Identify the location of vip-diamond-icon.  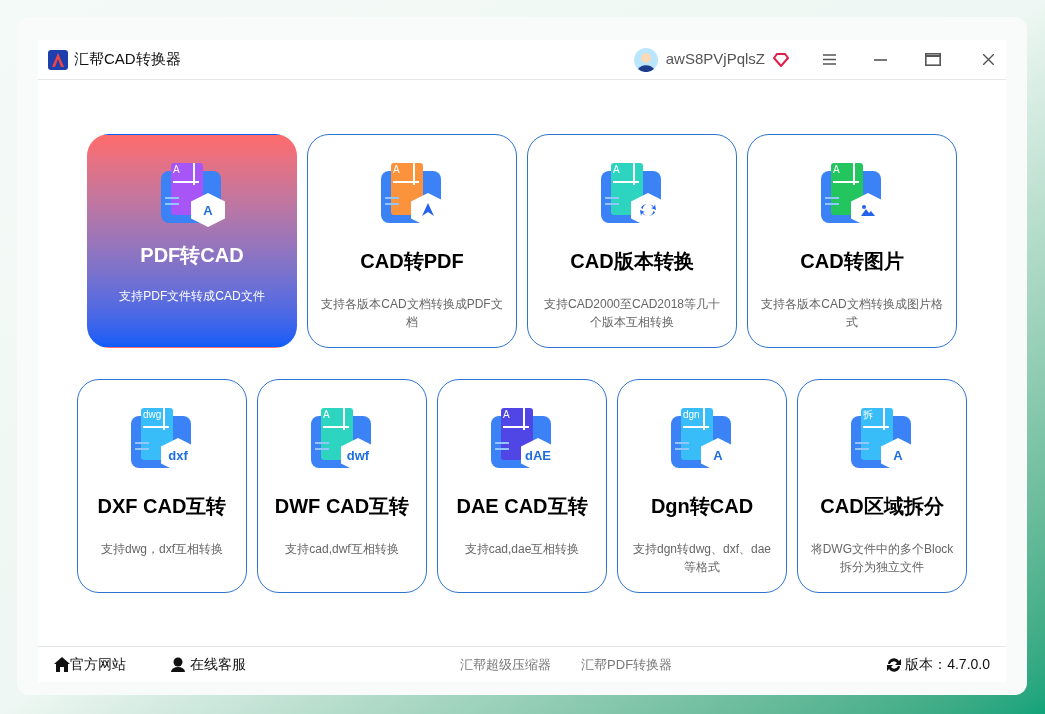
(781, 59).